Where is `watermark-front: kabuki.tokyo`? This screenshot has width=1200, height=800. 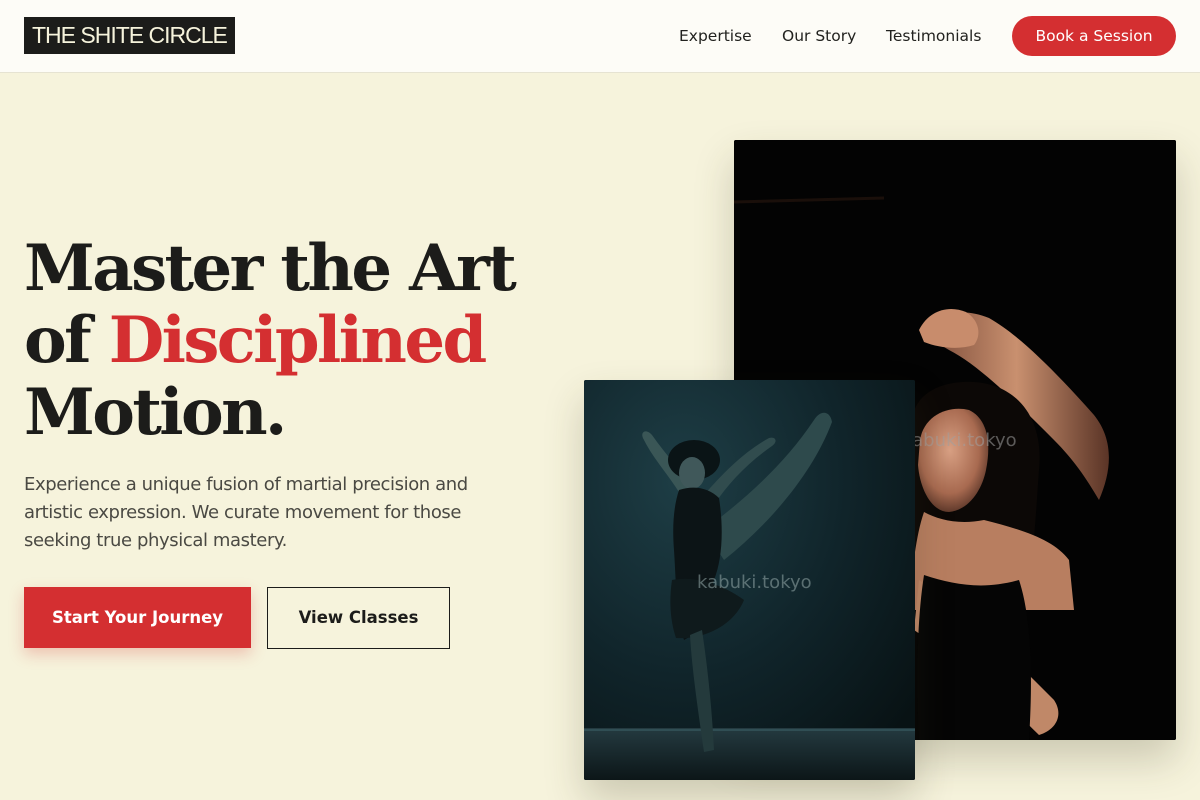
watermark-front: kabuki.tokyo is located at coordinates (754, 582).